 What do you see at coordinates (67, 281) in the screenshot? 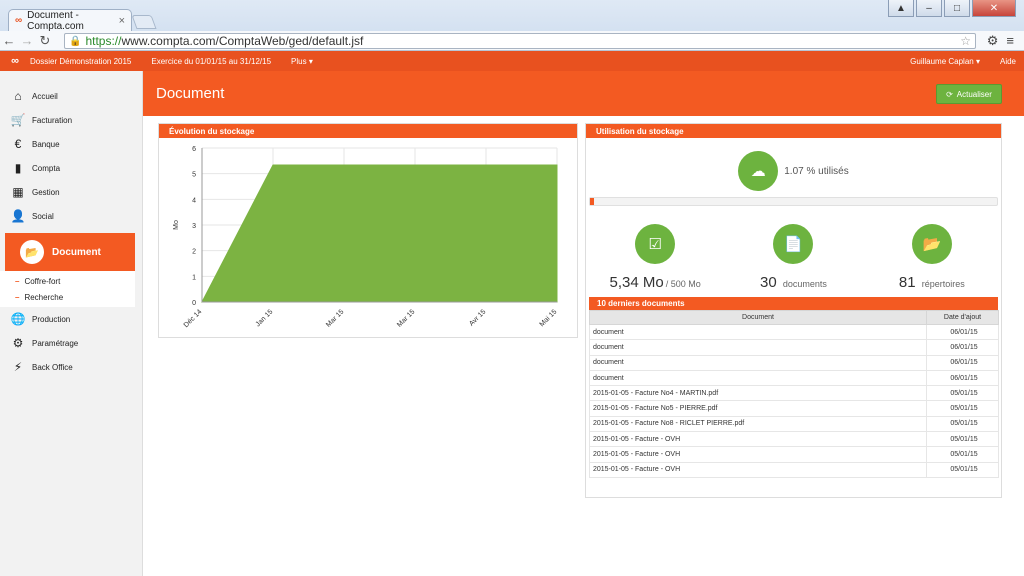
I see `sidebar-sub-coffre-fort: – Coffre-fort` at bounding box center [67, 281].